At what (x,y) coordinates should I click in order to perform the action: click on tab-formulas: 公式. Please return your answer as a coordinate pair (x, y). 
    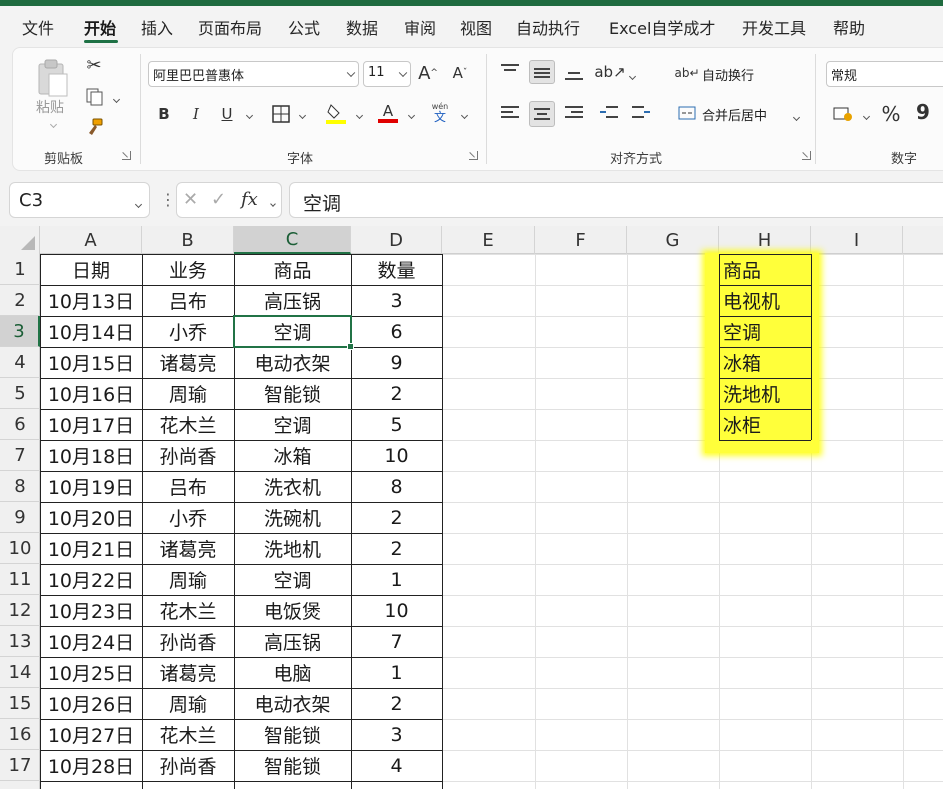
    Looking at the image, I should click on (304, 27).